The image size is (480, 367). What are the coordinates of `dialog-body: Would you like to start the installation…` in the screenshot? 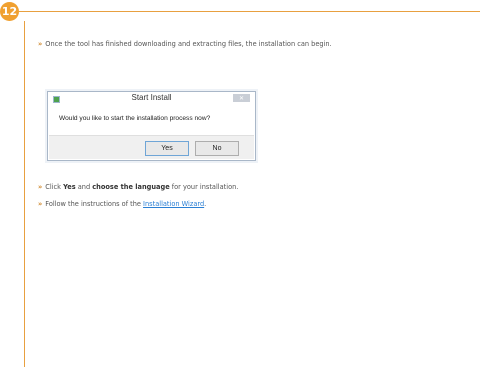 It's located at (151, 121).